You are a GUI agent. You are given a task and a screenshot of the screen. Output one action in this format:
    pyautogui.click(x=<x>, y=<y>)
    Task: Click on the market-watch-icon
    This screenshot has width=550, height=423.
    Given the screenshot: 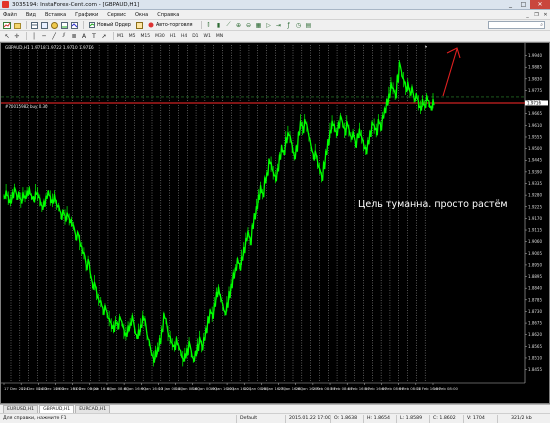 What is the action you would take?
    pyautogui.click(x=34, y=25)
    